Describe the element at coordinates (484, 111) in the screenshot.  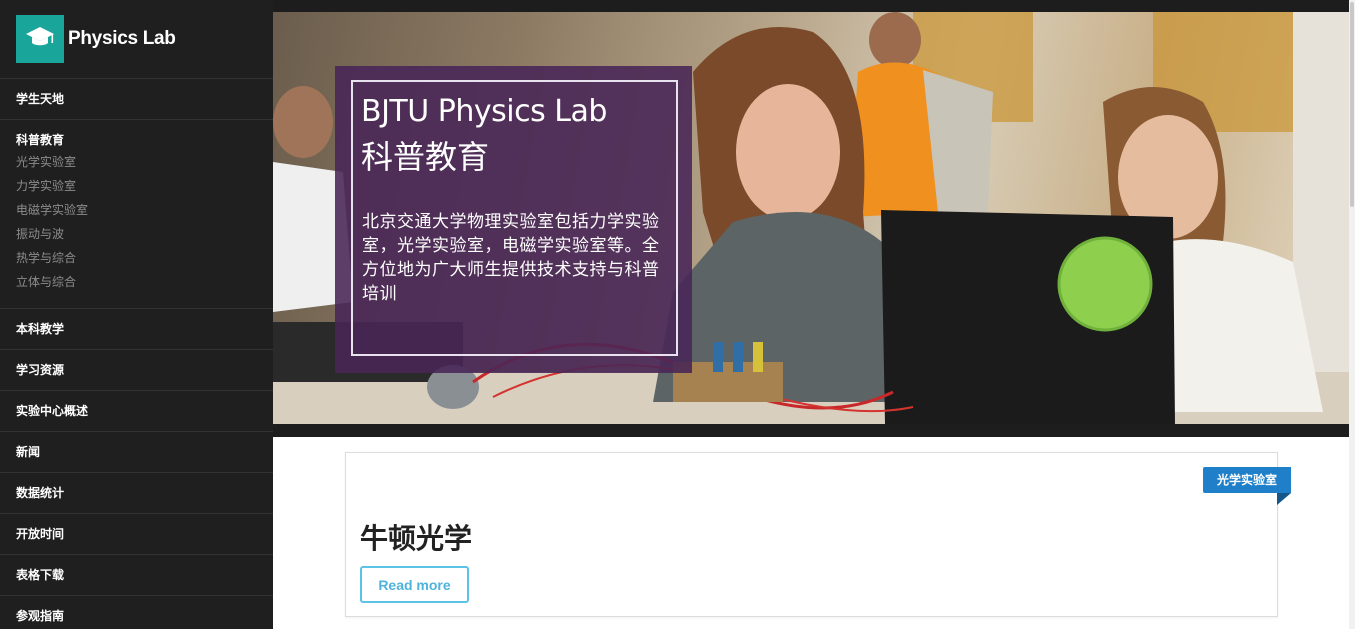
I see `hero-title: BJTU Physics Lab` at that location.